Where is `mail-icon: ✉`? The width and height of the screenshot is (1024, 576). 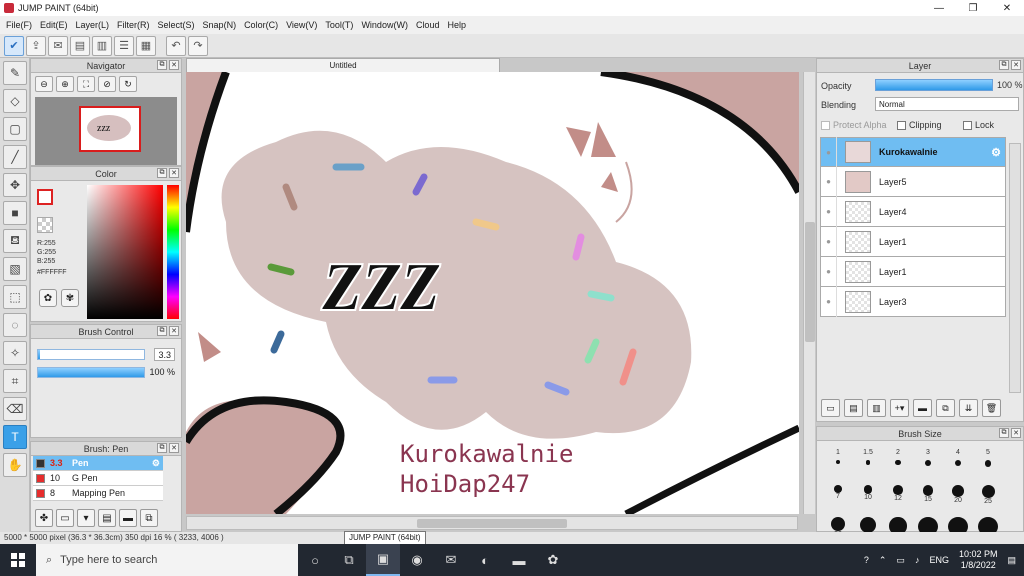 mail-icon: ✉ is located at coordinates (451, 560).